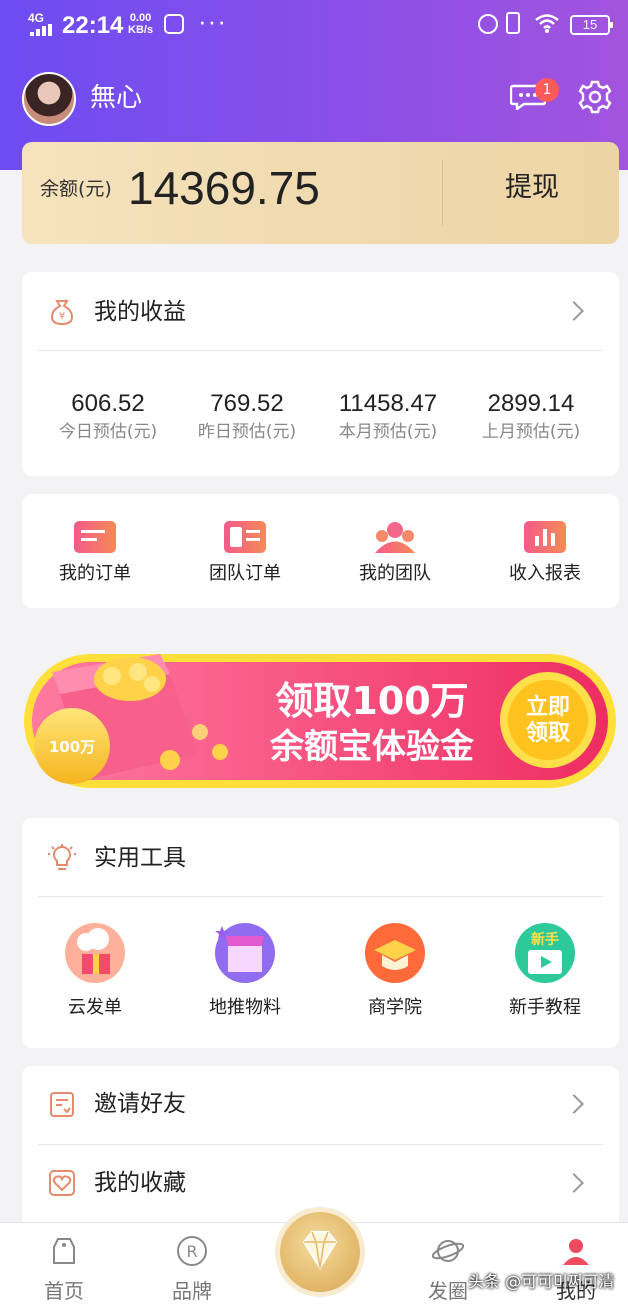  What do you see at coordinates (372, 747) in the screenshot?
I see `banner-subtitle: 余额宝体验金` at bounding box center [372, 747].